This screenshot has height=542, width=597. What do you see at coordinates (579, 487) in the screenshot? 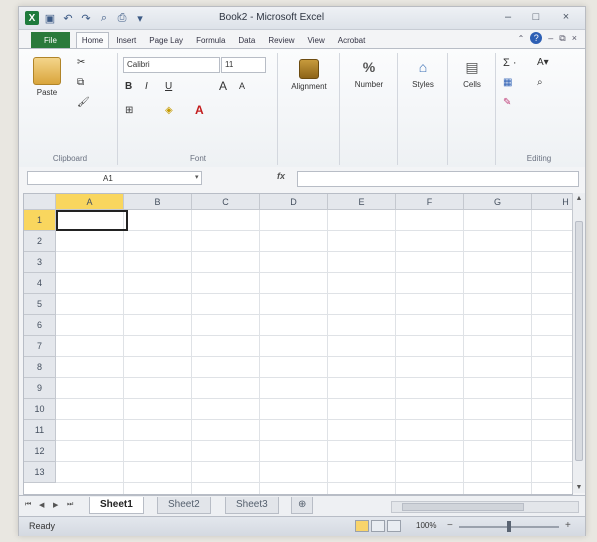
I see `scroll-down-icon: ▼` at bounding box center [579, 487].